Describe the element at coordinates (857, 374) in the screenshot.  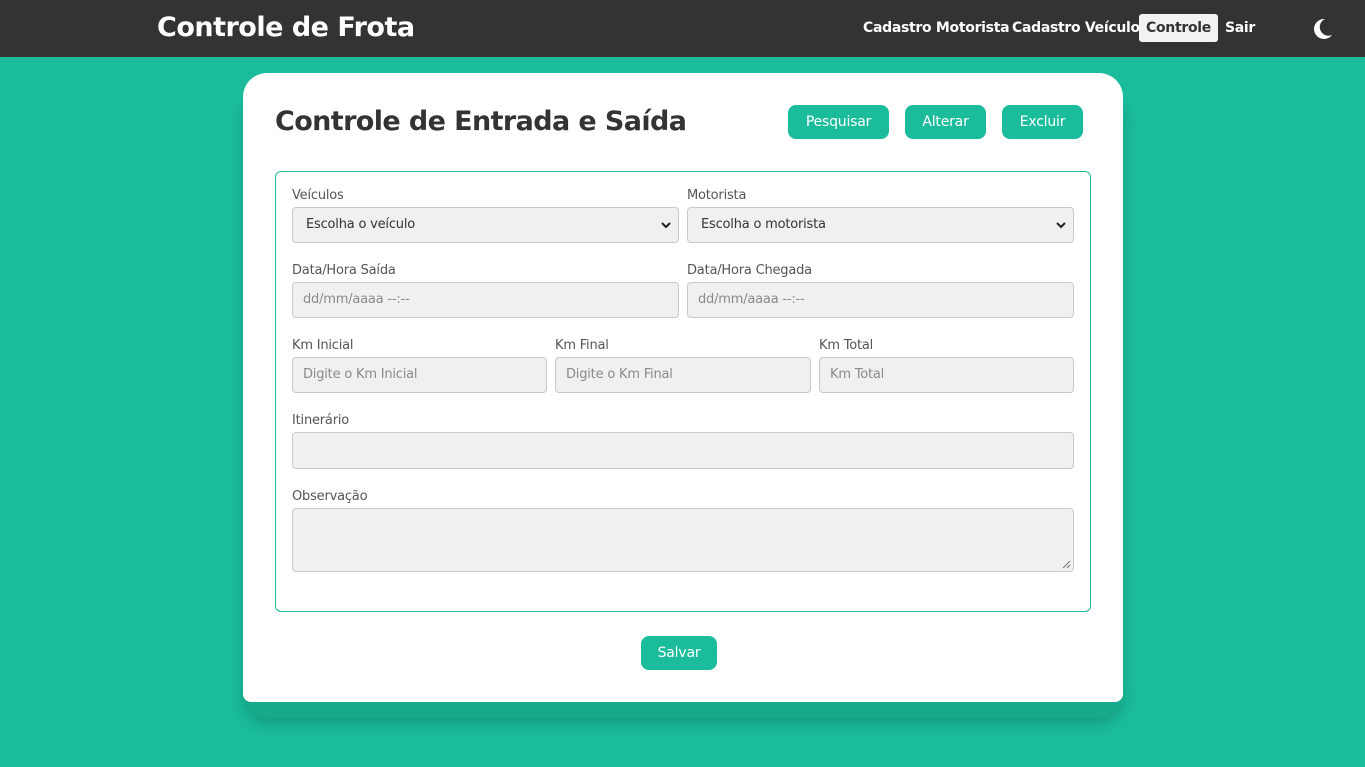
I see `km-total-placeholder: Km Total` at that location.